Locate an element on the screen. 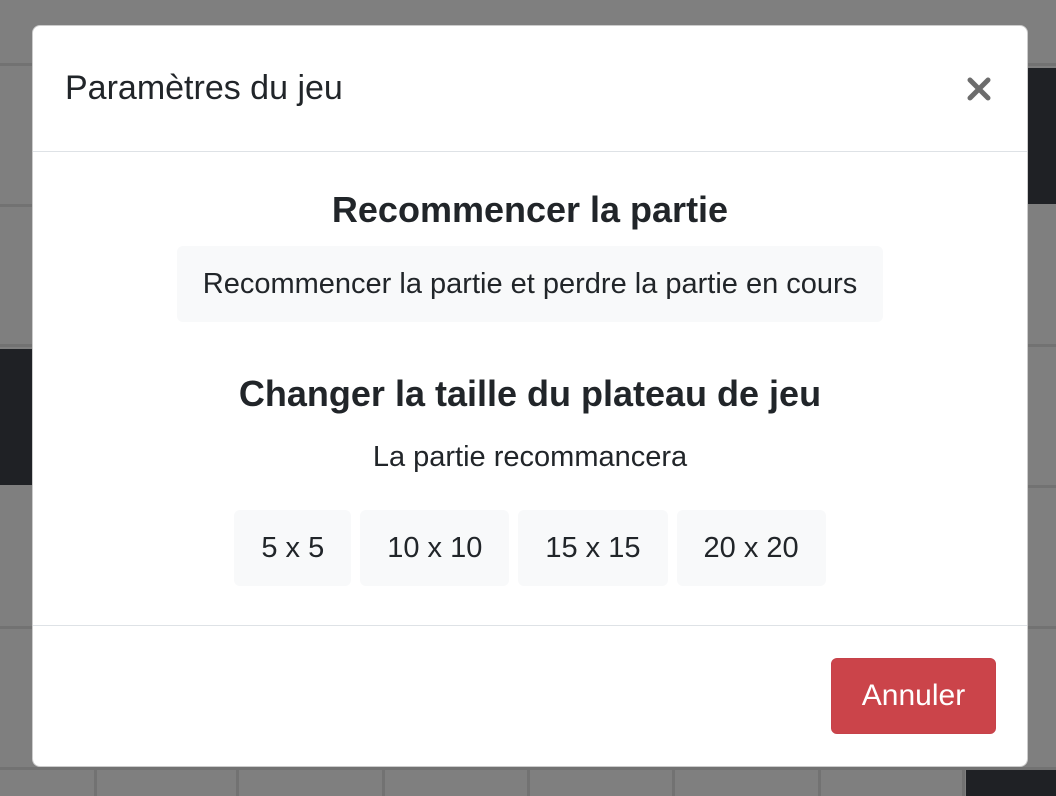 This screenshot has height=796, width=1056. restart-heading: Recommencer la partie is located at coordinates (530, 209).